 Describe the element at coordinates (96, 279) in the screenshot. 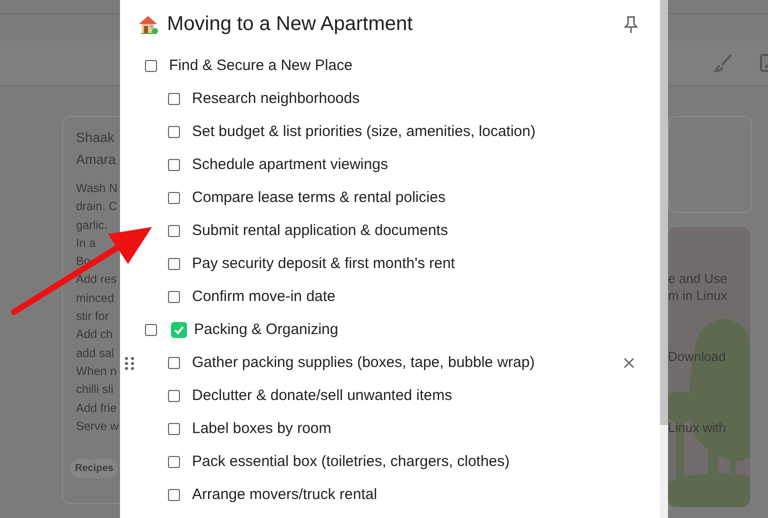

I see `card-text: Add res` at that location.